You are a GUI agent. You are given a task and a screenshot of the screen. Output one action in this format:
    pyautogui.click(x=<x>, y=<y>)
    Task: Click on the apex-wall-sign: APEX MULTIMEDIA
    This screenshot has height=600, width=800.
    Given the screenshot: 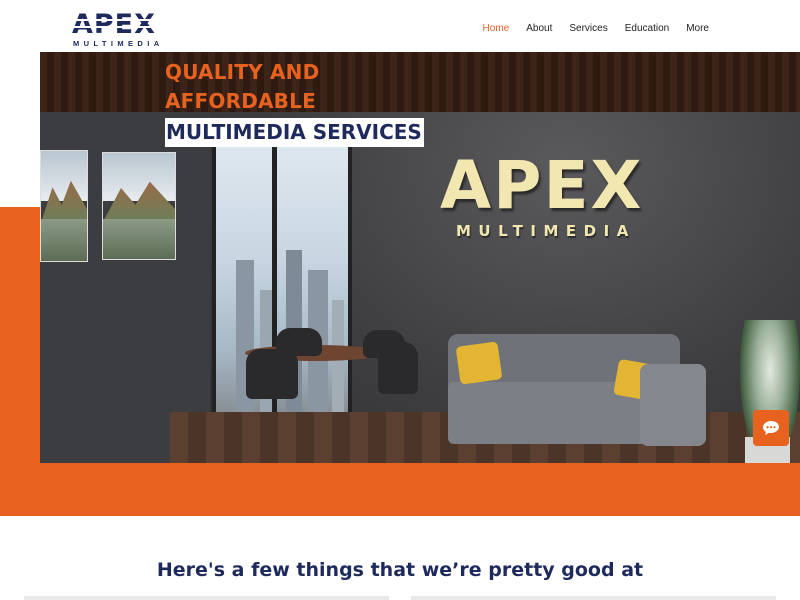 What is the action you would take?
    pyautogui.click(x=570, y=200)
    